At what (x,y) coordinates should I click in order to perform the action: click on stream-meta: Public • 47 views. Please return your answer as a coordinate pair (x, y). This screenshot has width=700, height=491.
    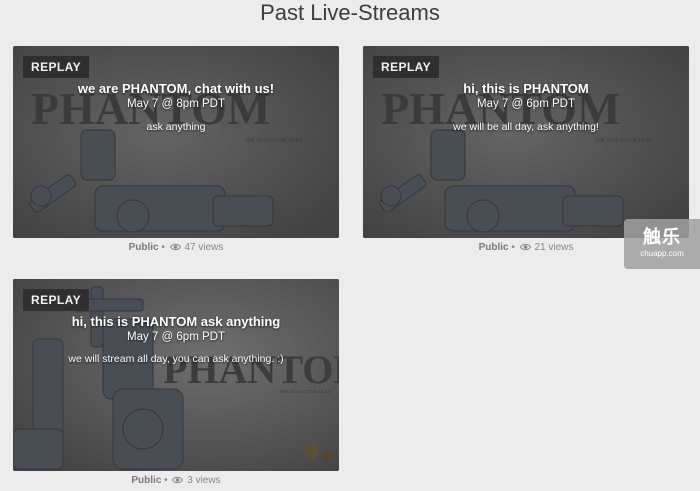
    Looking at the image, I should click on (176, 247).